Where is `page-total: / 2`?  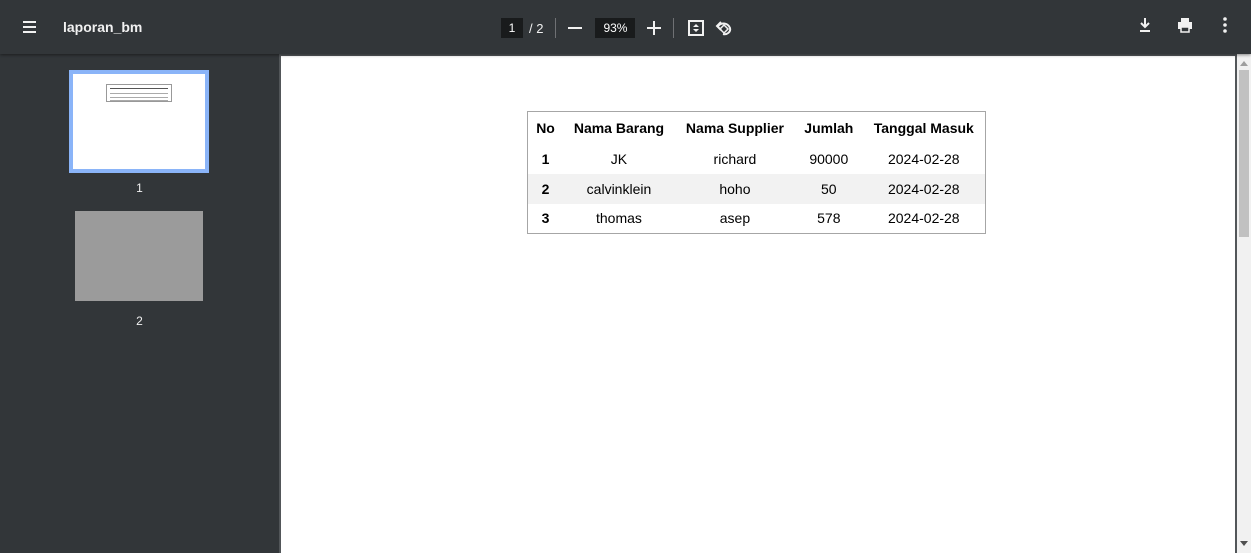
page-total: / 2 is located at coordinates (536, 28).